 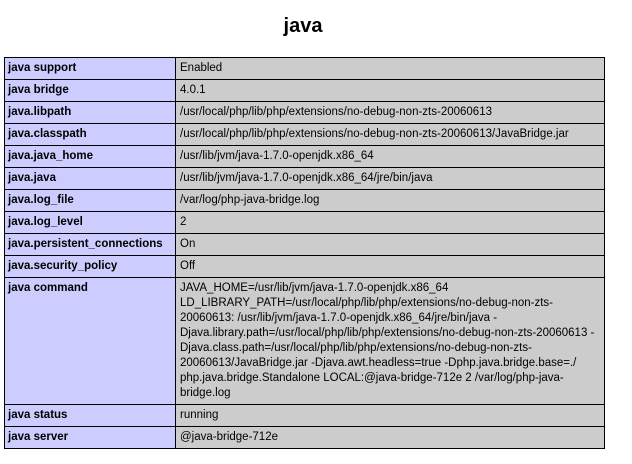 I want to click on row-value: Off, so click(x=390, y=266).